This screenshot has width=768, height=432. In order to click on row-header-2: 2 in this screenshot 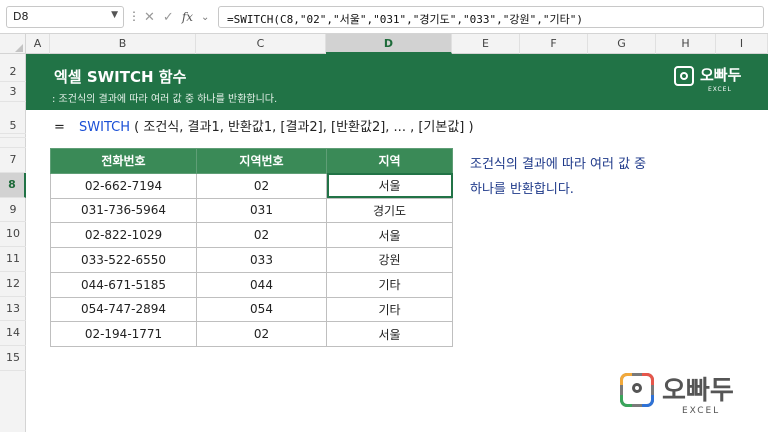, I will do `click(13, 72)`.